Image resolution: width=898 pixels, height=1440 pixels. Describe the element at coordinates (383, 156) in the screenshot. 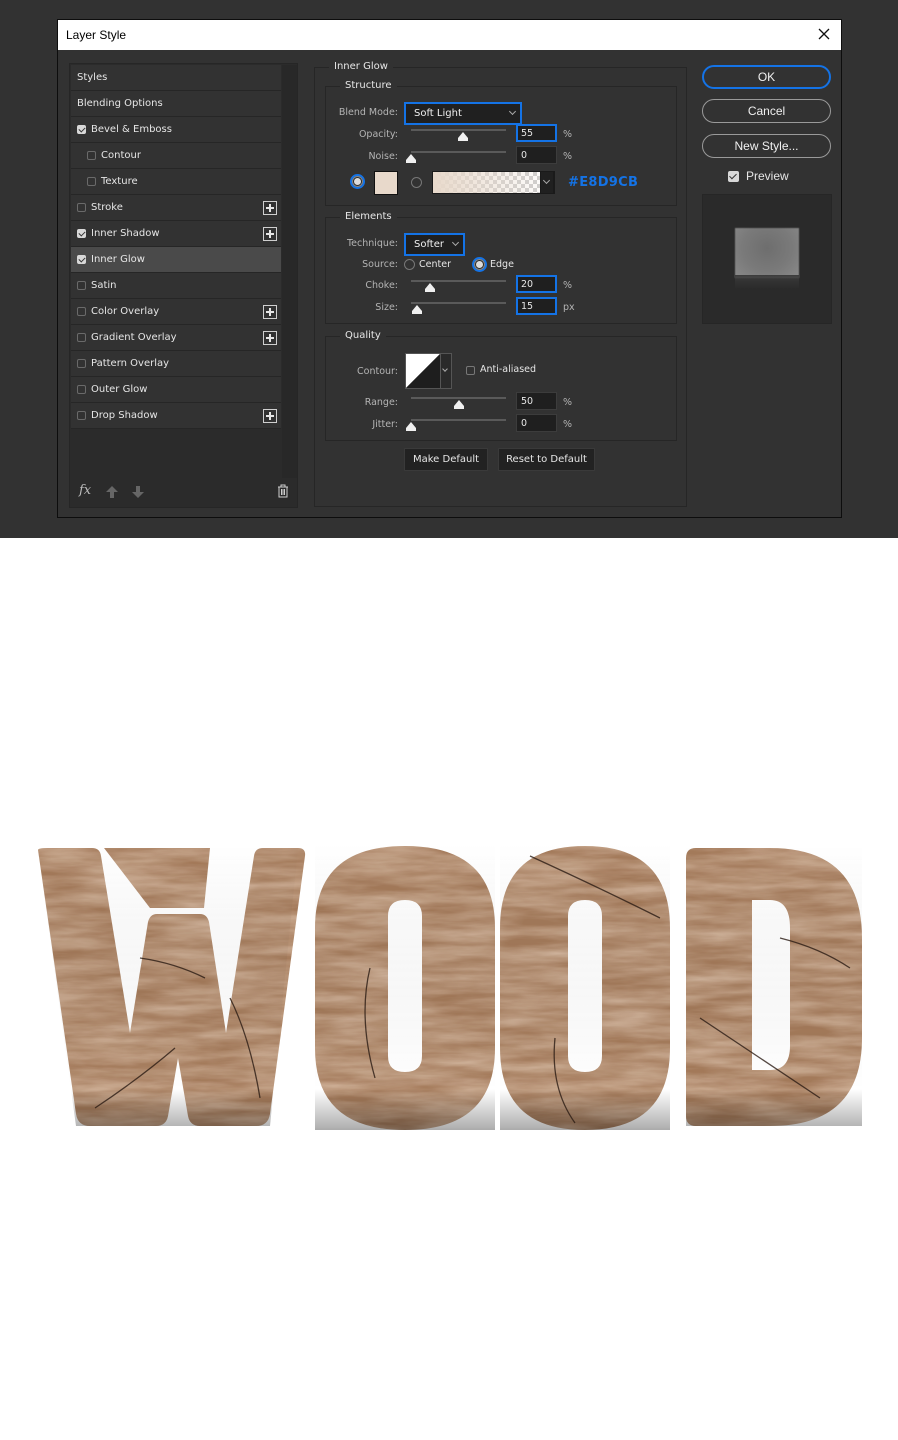

I see `noise-label: Noise:` at that location.